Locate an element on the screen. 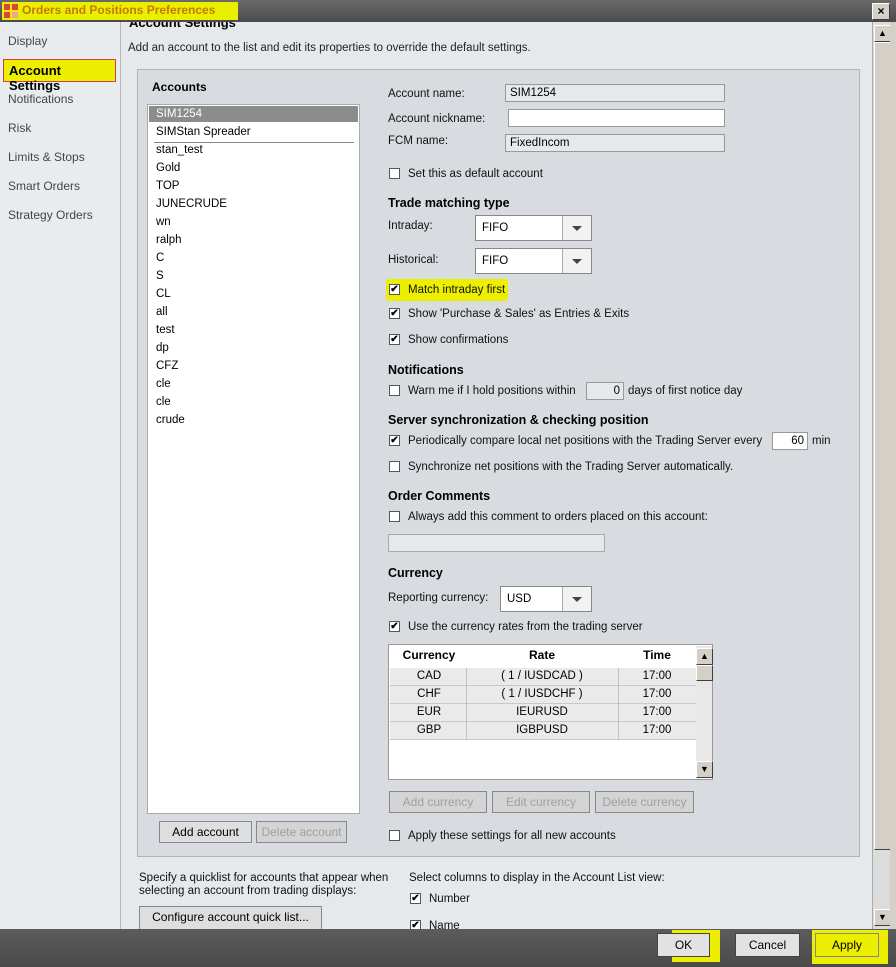  column-name-checkbox: ✔ is located at coordinates (415, 924).